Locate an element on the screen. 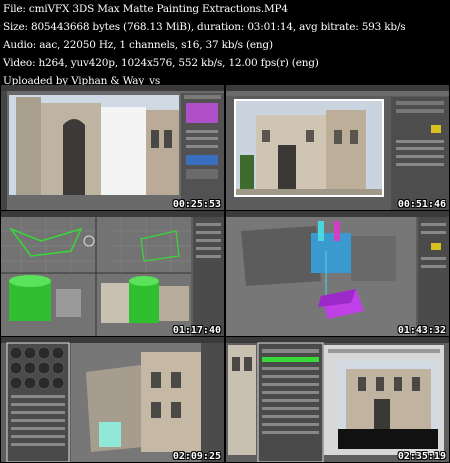 This screenshot has height=463, width=450. thumbnail-2-timestamp: 00:51:46 is located at coordinates (421, 204).